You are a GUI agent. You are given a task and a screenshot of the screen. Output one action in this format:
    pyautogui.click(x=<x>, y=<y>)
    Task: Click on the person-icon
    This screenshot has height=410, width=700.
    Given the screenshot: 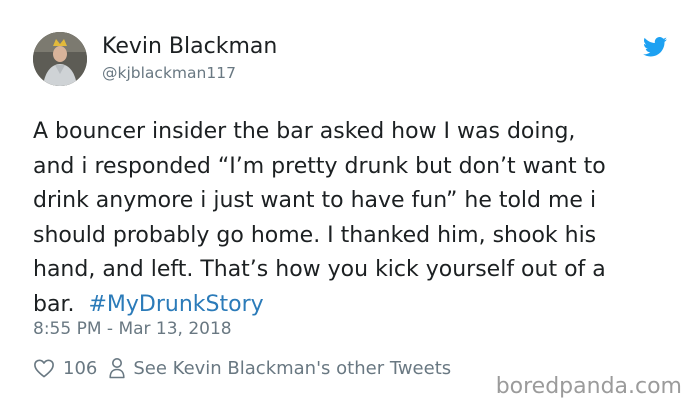 What is the action you would take?
    pyautogui.click(x=117, y=368)
    